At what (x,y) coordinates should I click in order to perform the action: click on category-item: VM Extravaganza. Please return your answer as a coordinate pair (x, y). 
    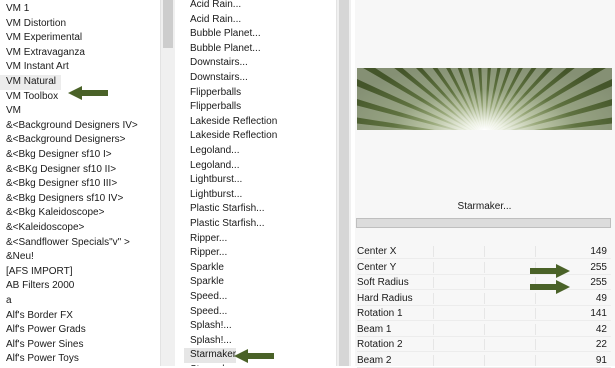
    Looking at the image, I should click on (78, 53).